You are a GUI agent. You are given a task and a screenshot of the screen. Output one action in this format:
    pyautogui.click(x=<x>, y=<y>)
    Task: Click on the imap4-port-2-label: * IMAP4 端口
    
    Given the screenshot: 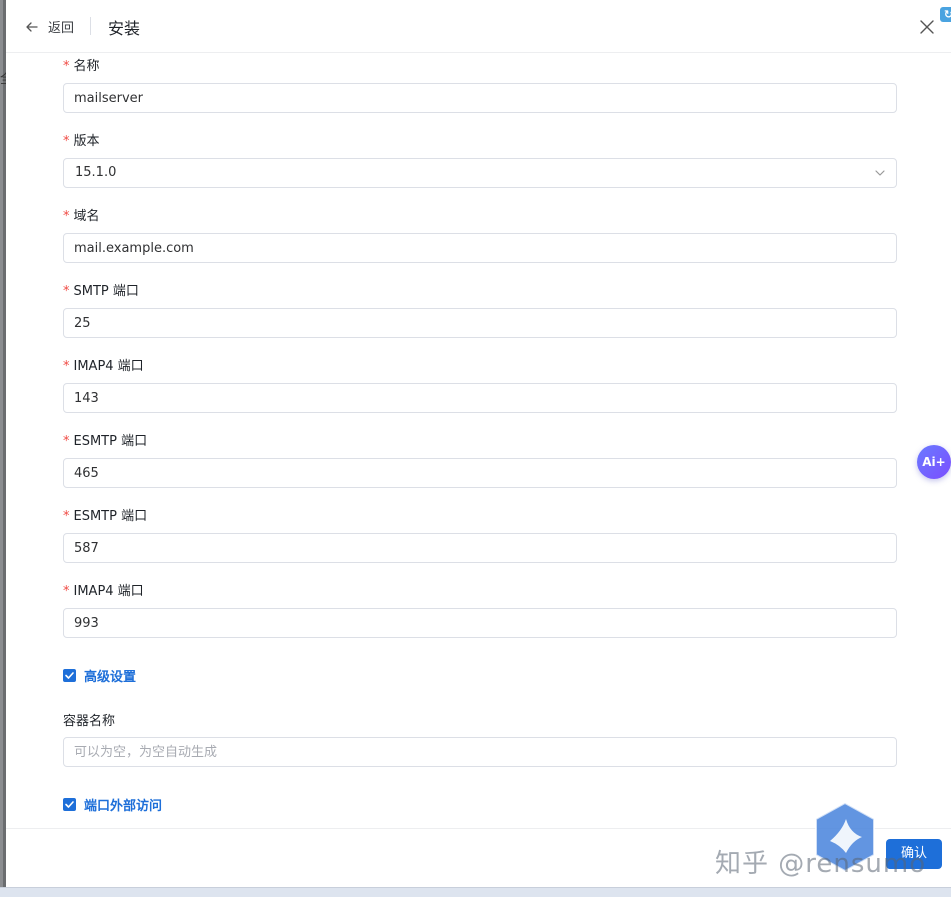 What is the action you would take?
    pyautogui.click(x=103, y=591)
    